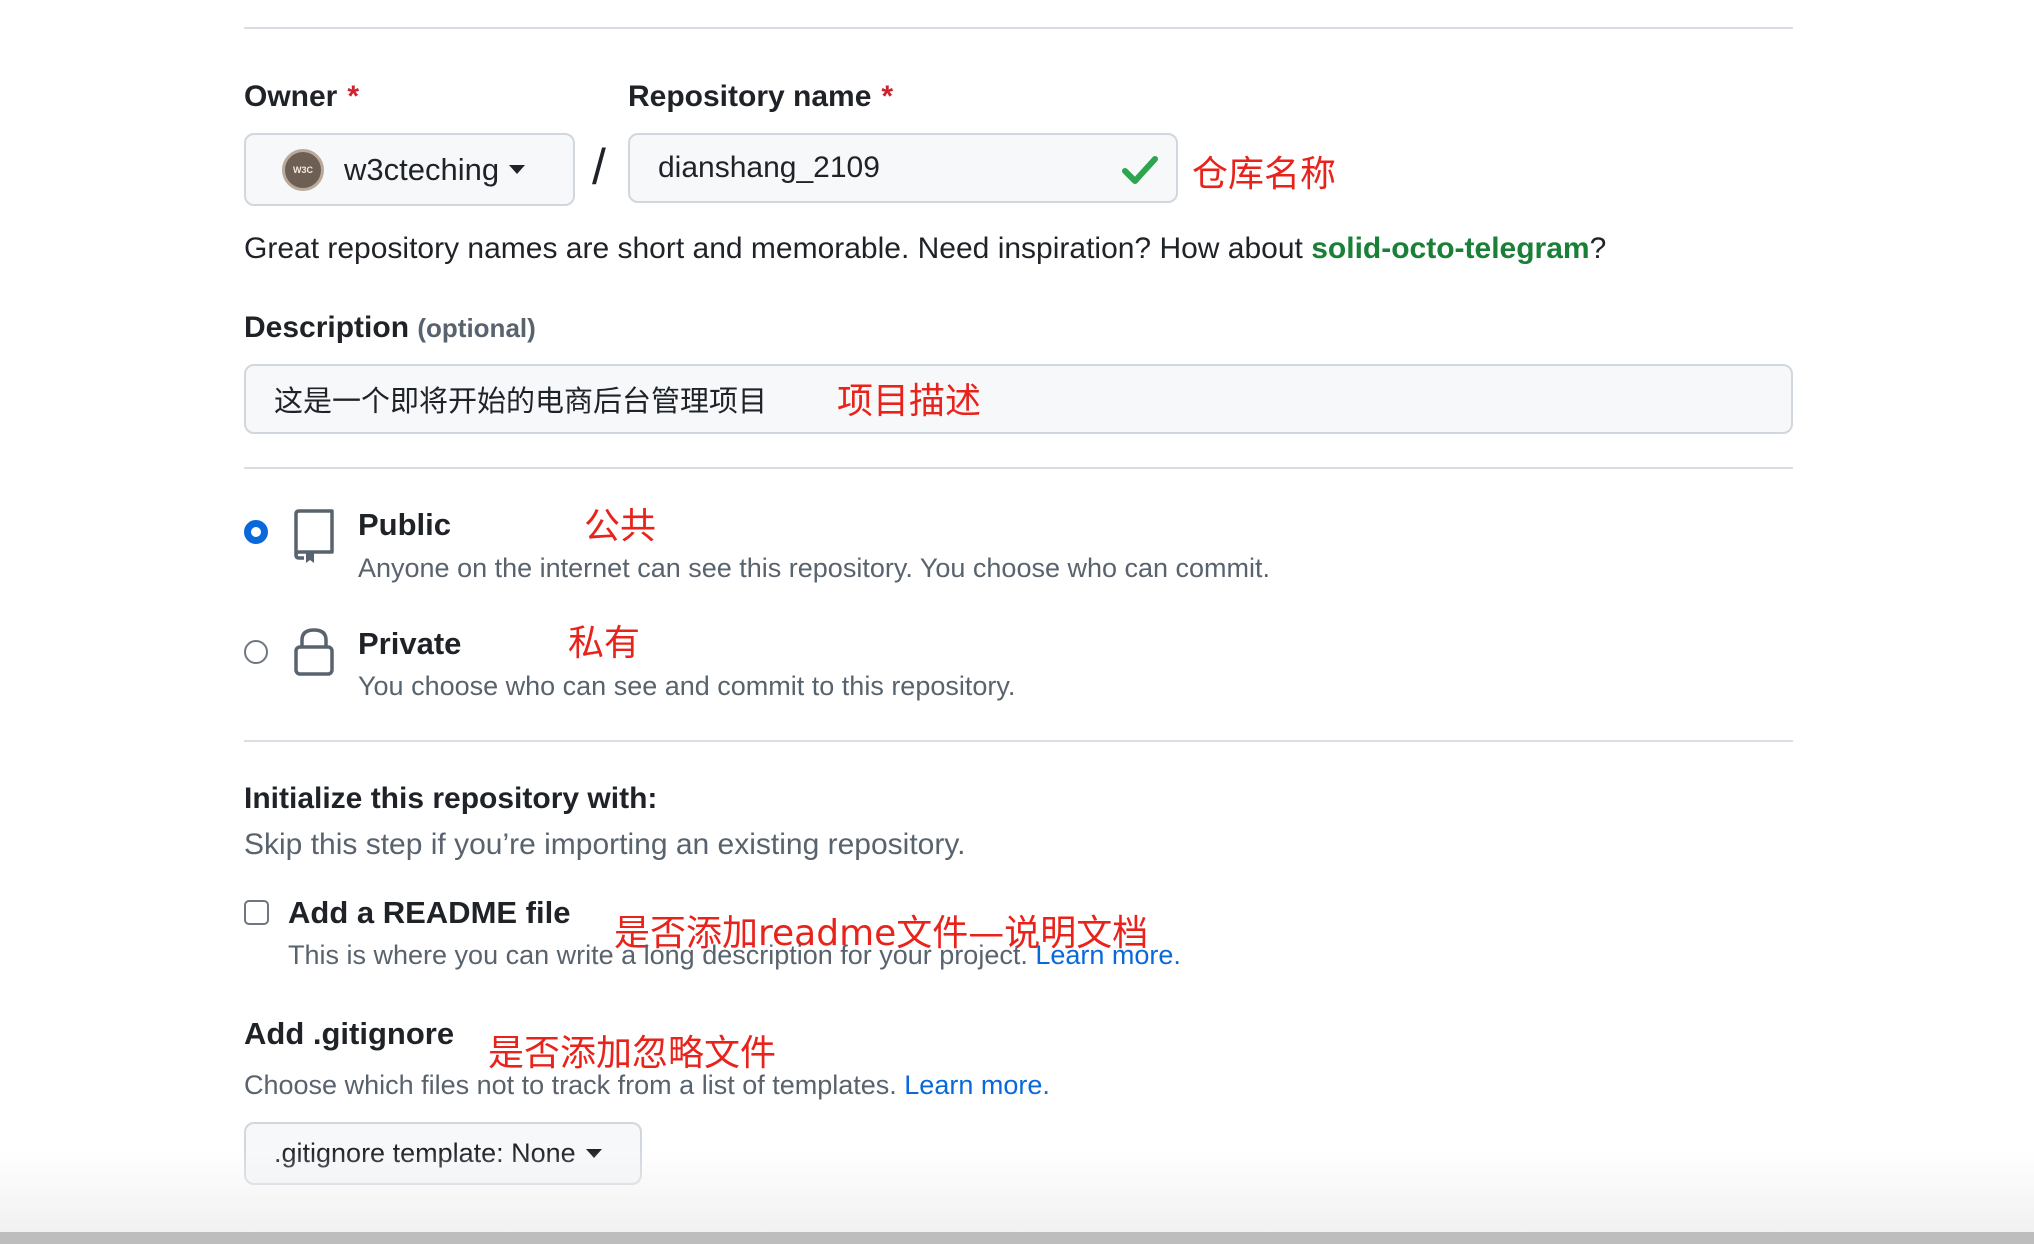 The width and height of the screenshot is (2034, 1244). Describe the element at coordinates (429, 913) in the screenshot. I see `readme-label: Add a README file` at that location.